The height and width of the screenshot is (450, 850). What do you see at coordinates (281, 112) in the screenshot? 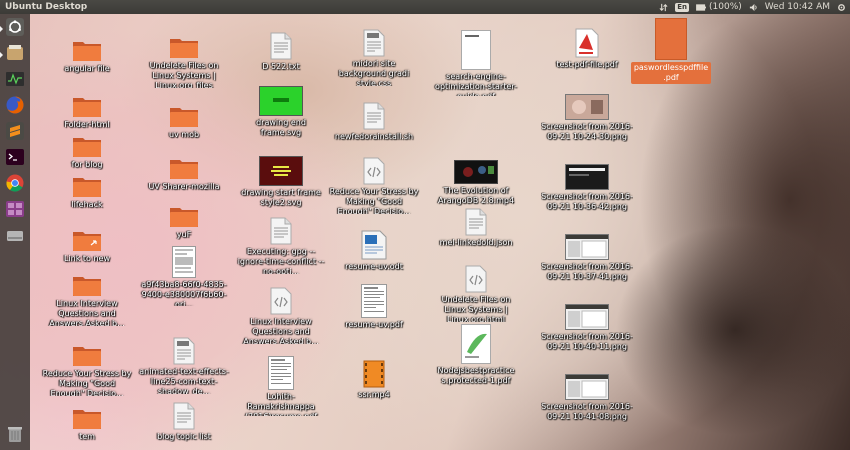
I see `desktop-item: drawing end frame.svg` at bounding box center [281, 112].